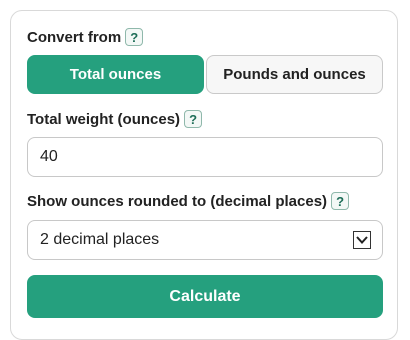  Describe the element at coordinates (362, 240) in the screenshot. I see `chevron-down-icon` at that location.